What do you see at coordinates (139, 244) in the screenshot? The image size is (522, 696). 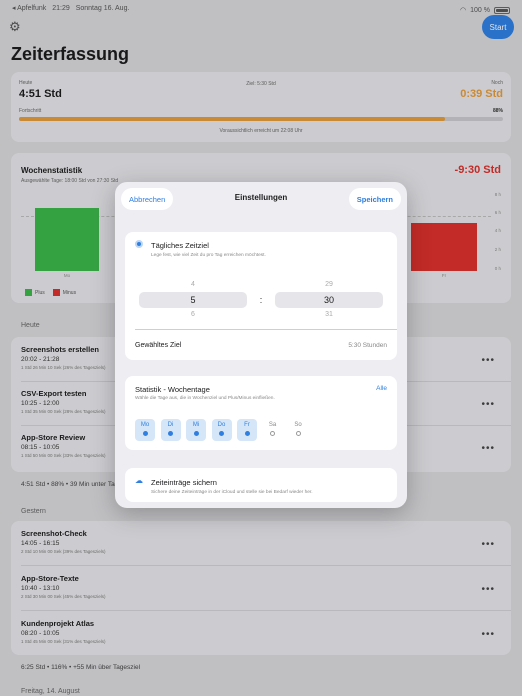 I see `target-icon` at bounding box center [139, 244].